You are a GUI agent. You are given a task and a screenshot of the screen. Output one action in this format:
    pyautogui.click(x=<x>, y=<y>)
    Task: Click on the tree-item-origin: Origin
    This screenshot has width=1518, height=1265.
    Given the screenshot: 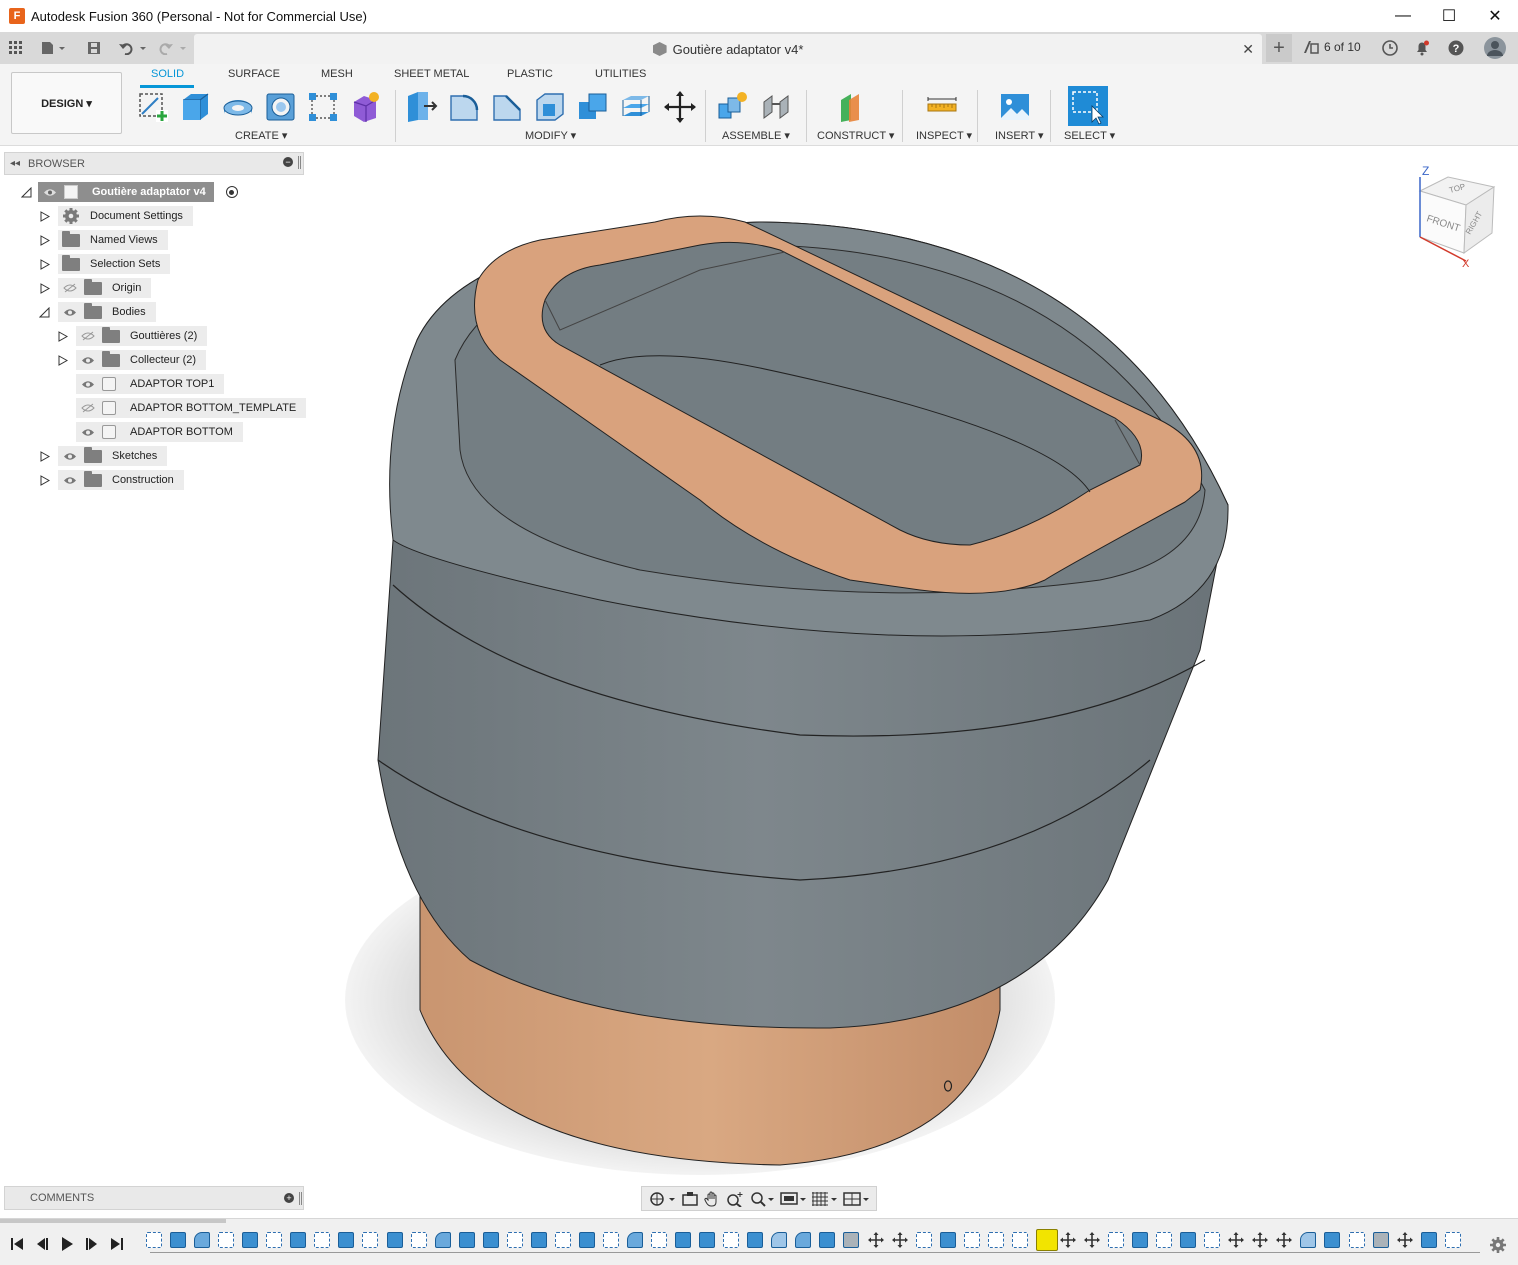 What is the action you would take?
    pyautogui.click(x=95, y=288)
    